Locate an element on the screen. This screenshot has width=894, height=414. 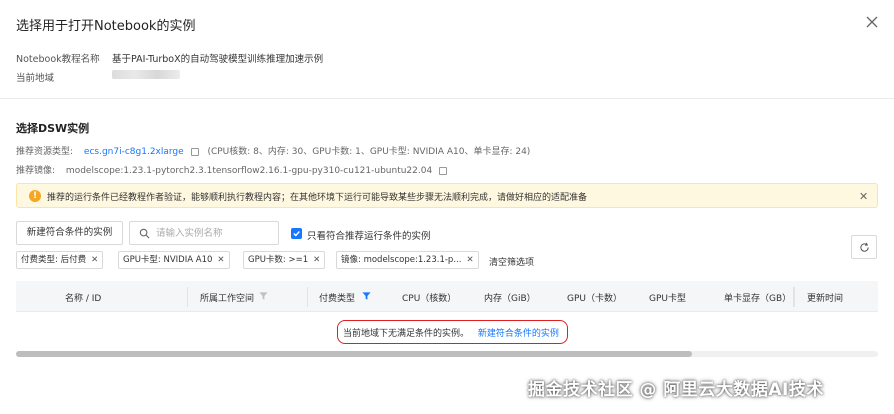
filter-tag-gpu-type: GPU卡型: NVIDIA A10 ✕ is located at coordinates (174, 260).